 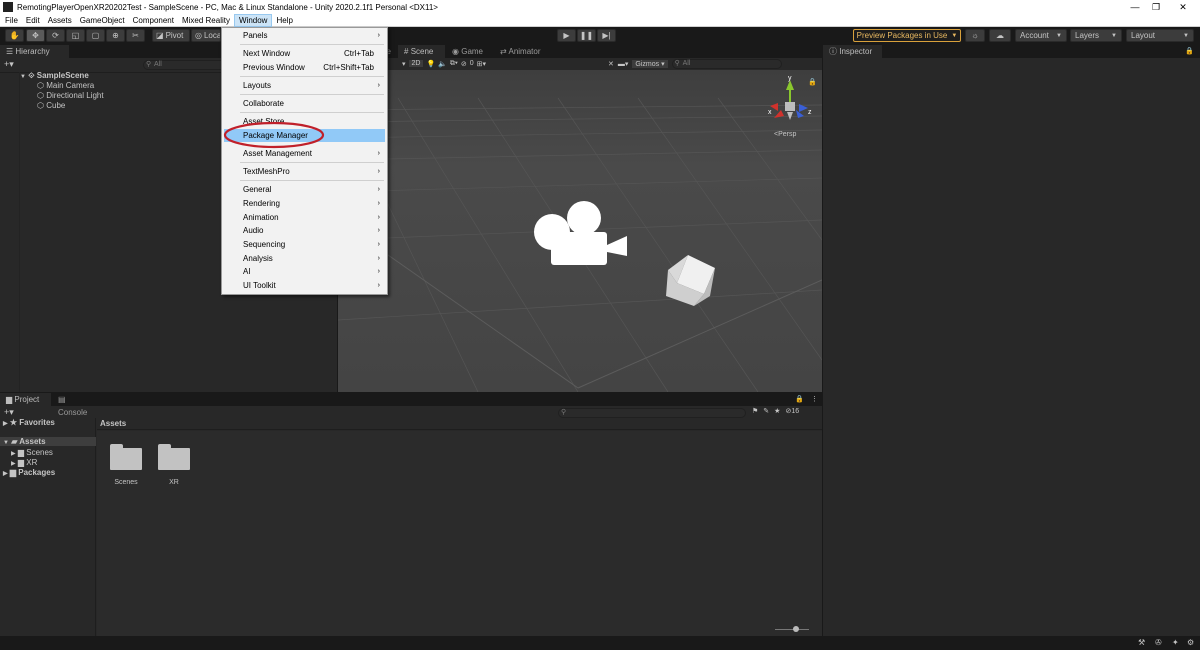 I want to click on breadcrumb-assets: Assets, so click(x=113, y=423).